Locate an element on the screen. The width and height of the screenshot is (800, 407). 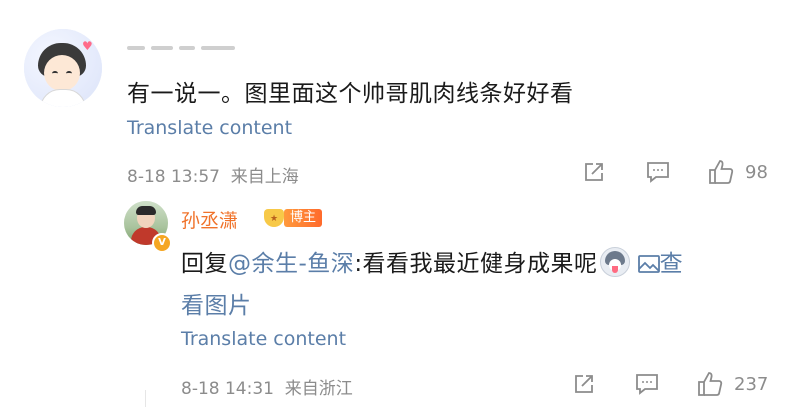
reply-comment-button is located at coordinates (647, 384).